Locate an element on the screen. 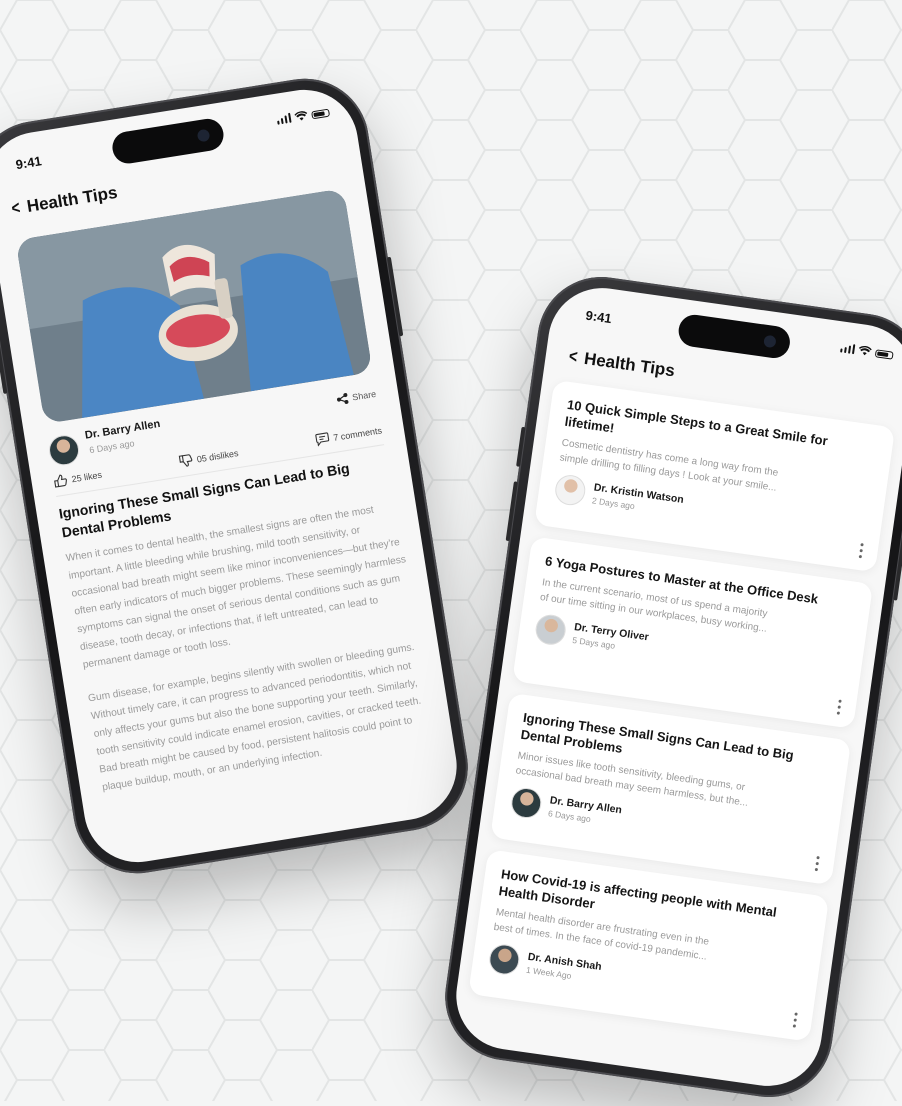  article-hero-image is located at coordinates (194, 306).